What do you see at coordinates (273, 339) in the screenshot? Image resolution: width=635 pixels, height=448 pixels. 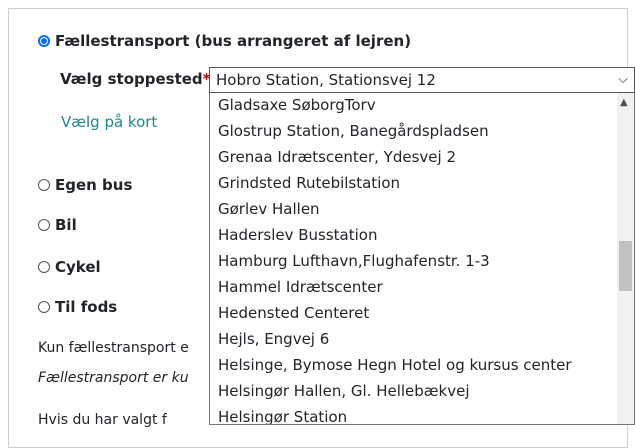 I see `dropdown-option: Hejls, Engvej 6` at bounding box center [273, 339].